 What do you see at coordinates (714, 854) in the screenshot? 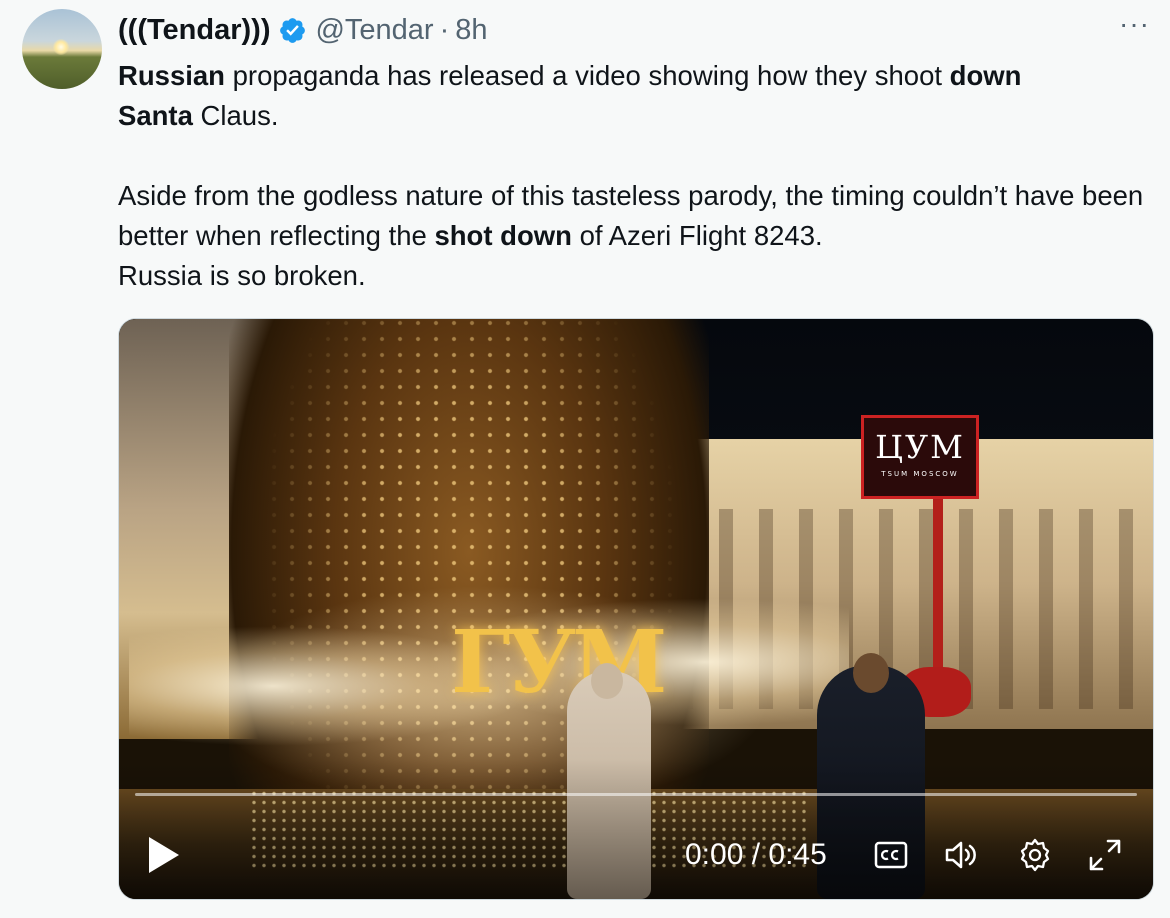
I see `current-time: 0:00` at bounding box center [714, 854].